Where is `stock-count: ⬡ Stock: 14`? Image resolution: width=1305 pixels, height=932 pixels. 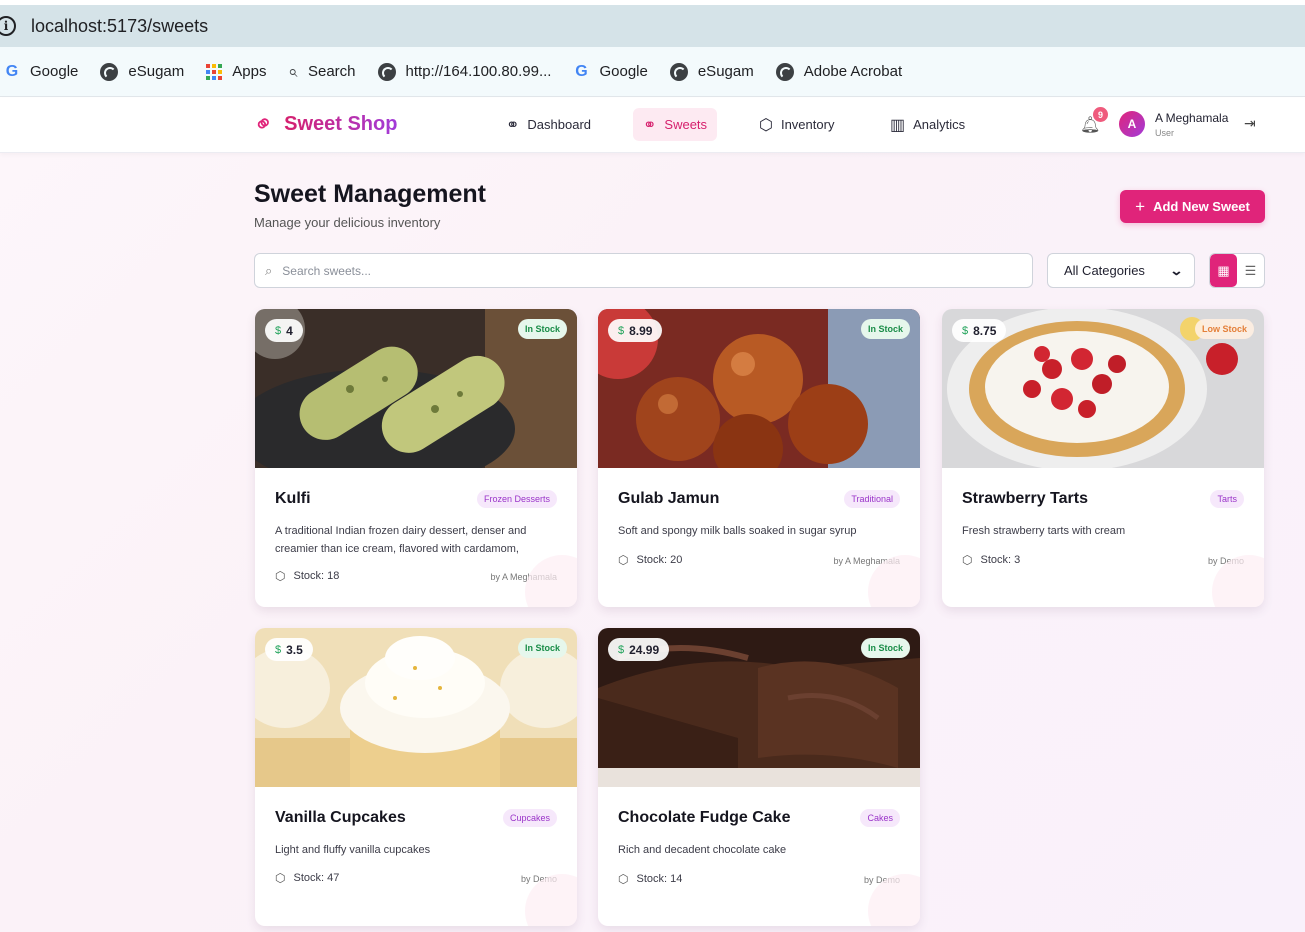
stock-count: ⬡ Stock: 14 is located at coordinates (650, 879).